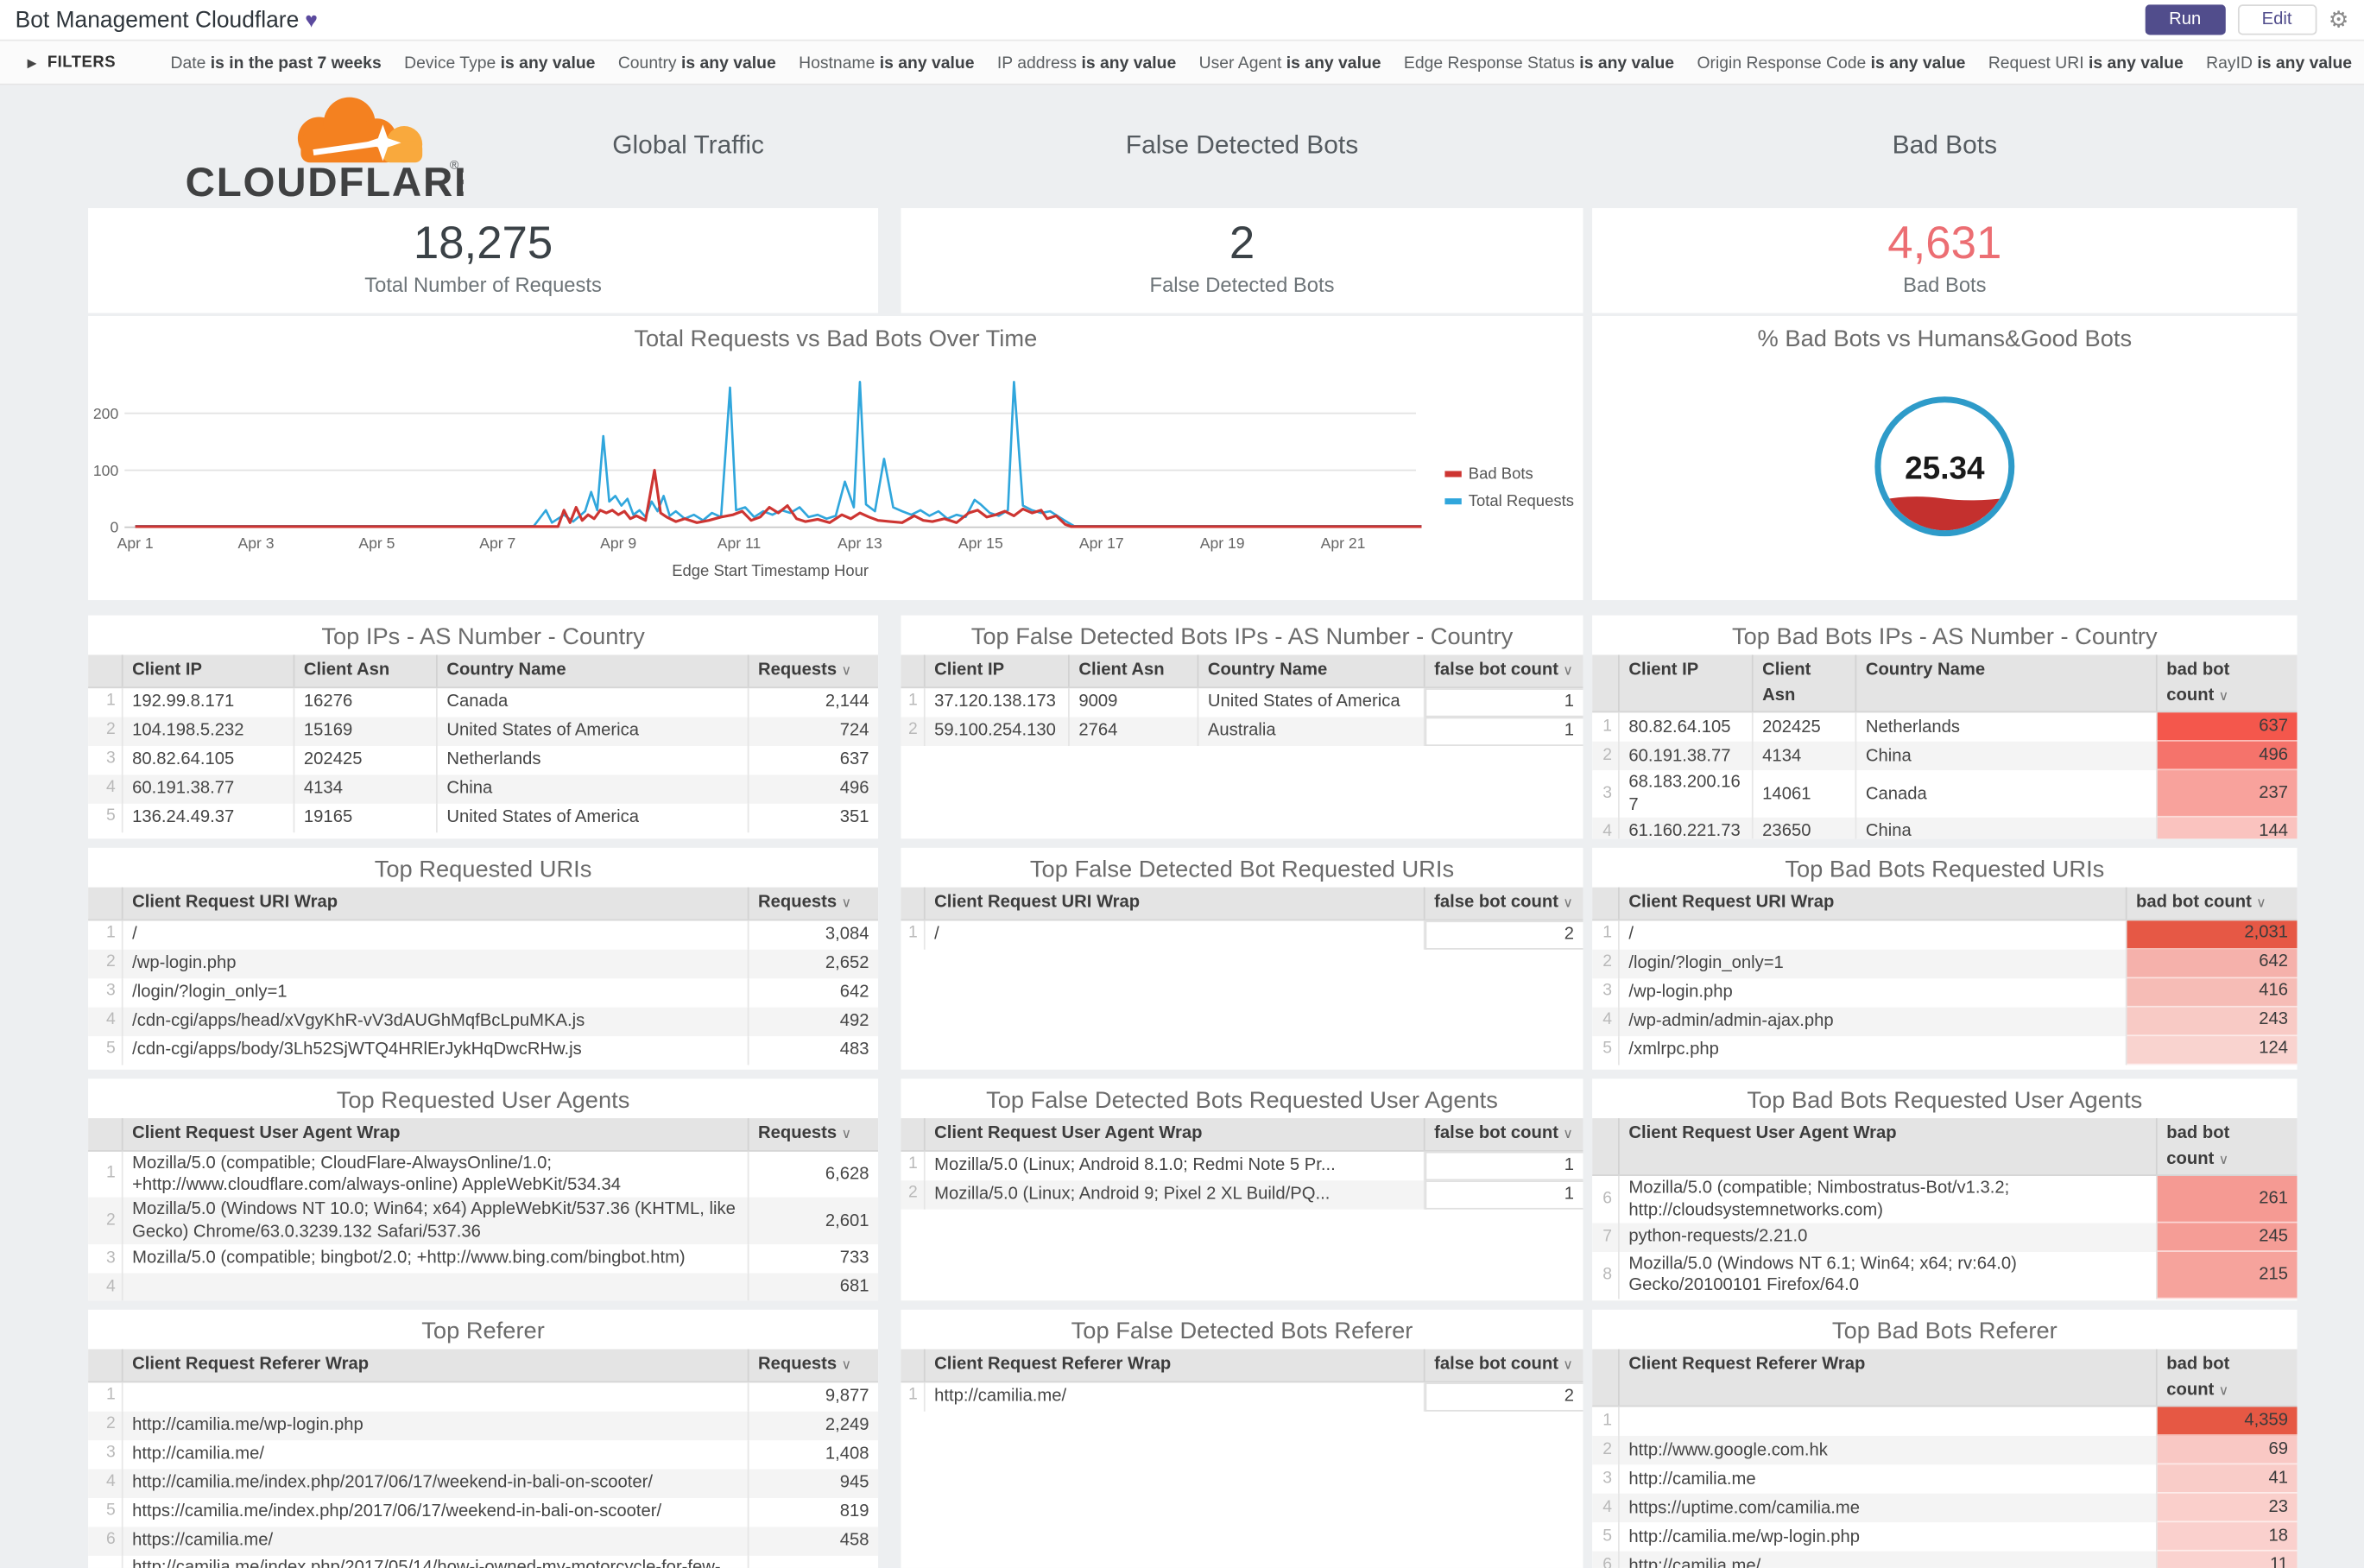  Describe the element at coordinates (1945, 992) in the screenshot. I see `table-row: 3/wp-login.php 416` at that location.